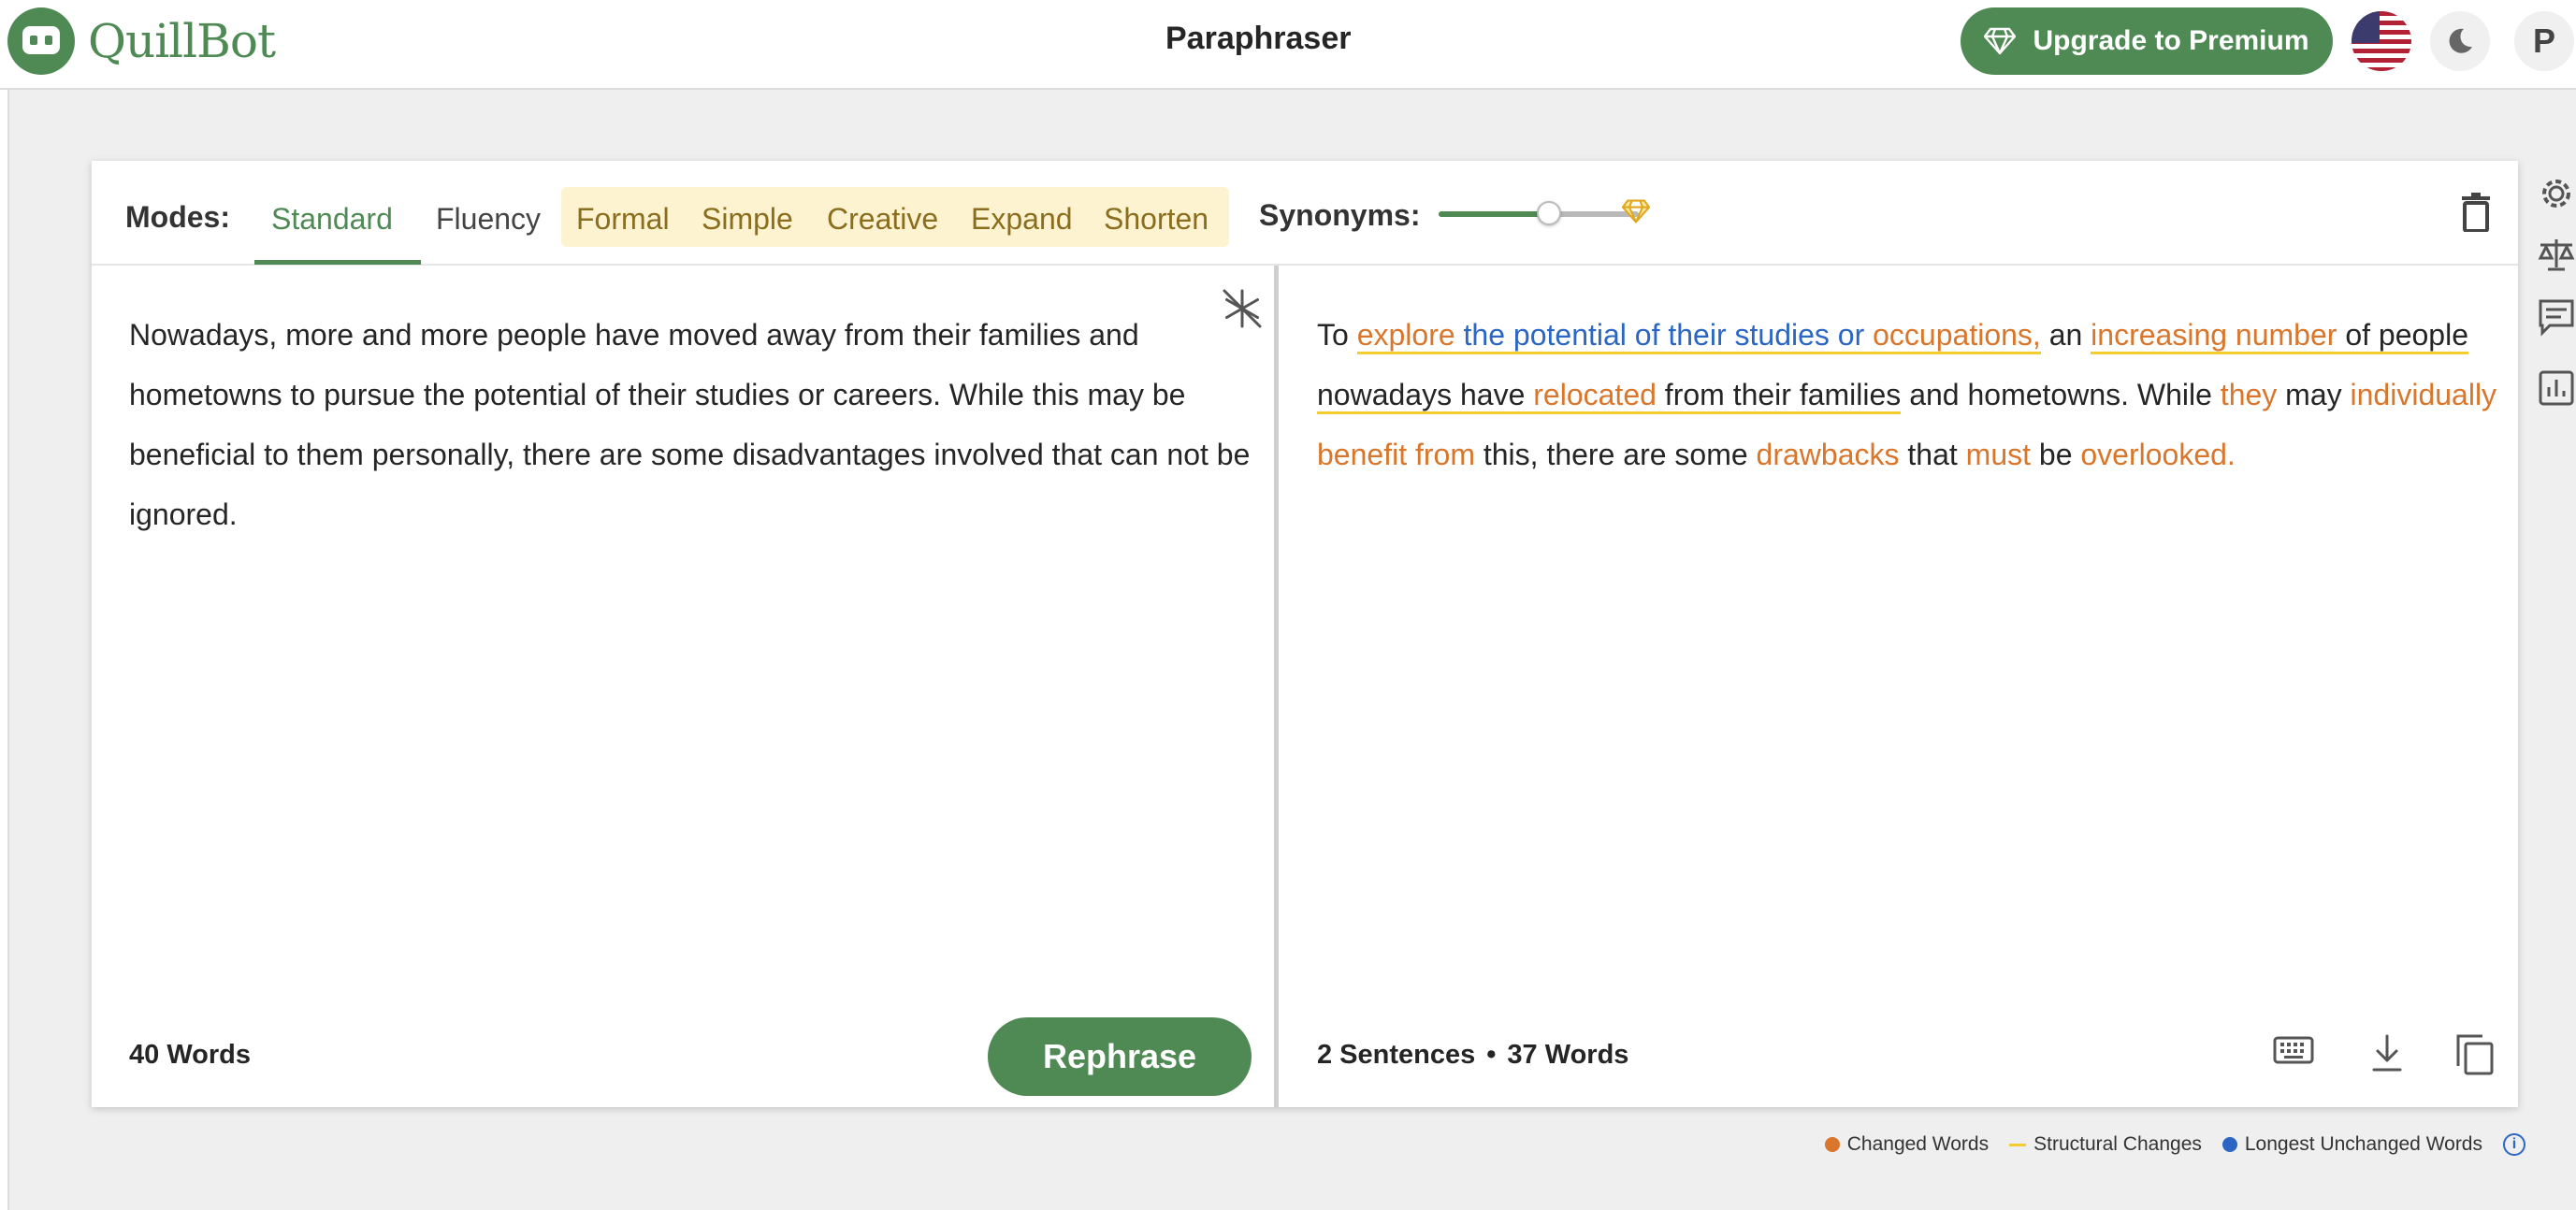  I want to click on legend-structural: Structural Changes, so click(2105, 1144).